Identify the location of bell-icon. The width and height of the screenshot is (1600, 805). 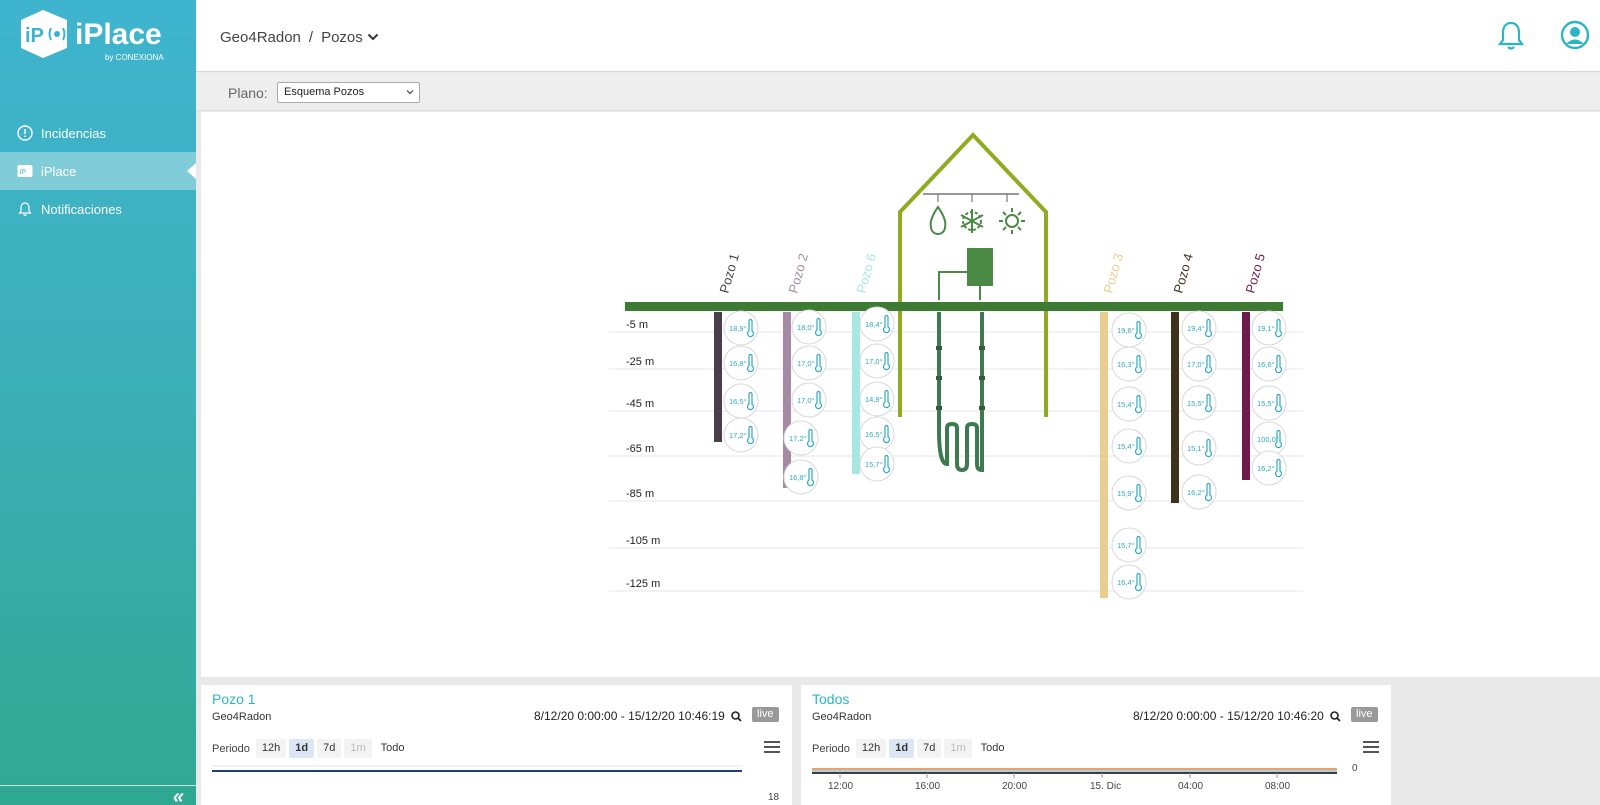
(25, 209).